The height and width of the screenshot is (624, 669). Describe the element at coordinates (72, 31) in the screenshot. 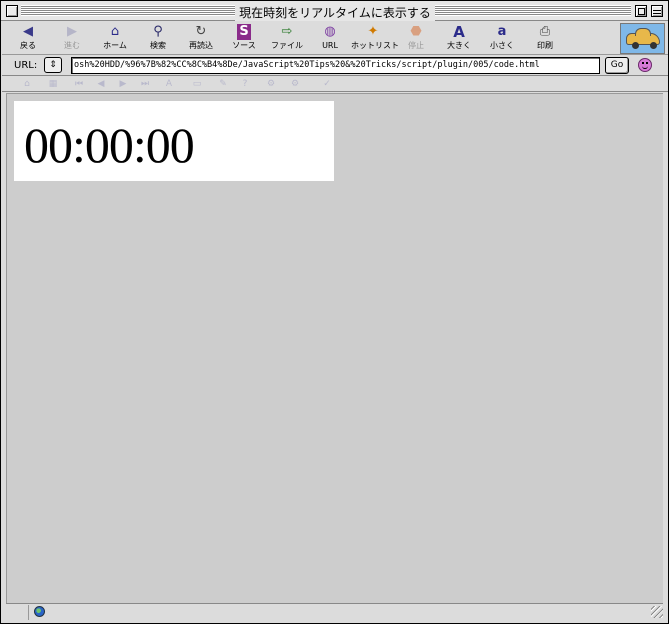

I see `forward-arrow-icon: ▶` at that location.